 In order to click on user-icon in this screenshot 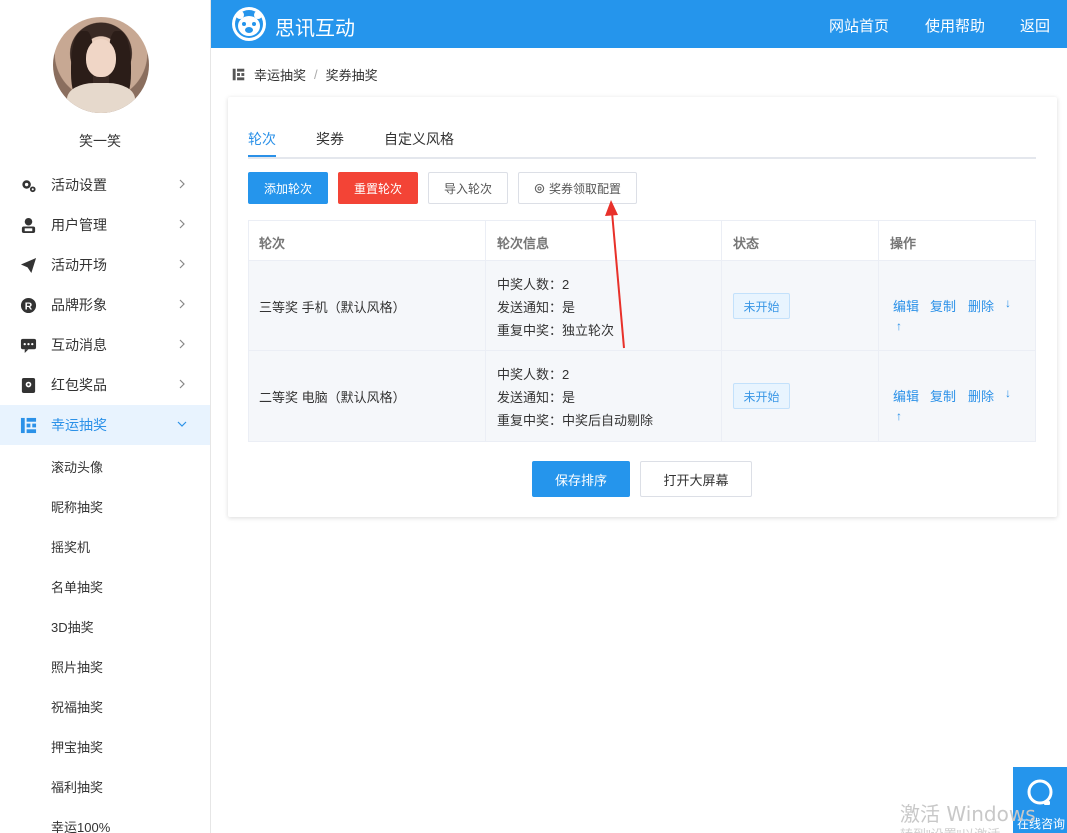, I will do `click(28, 225)`.